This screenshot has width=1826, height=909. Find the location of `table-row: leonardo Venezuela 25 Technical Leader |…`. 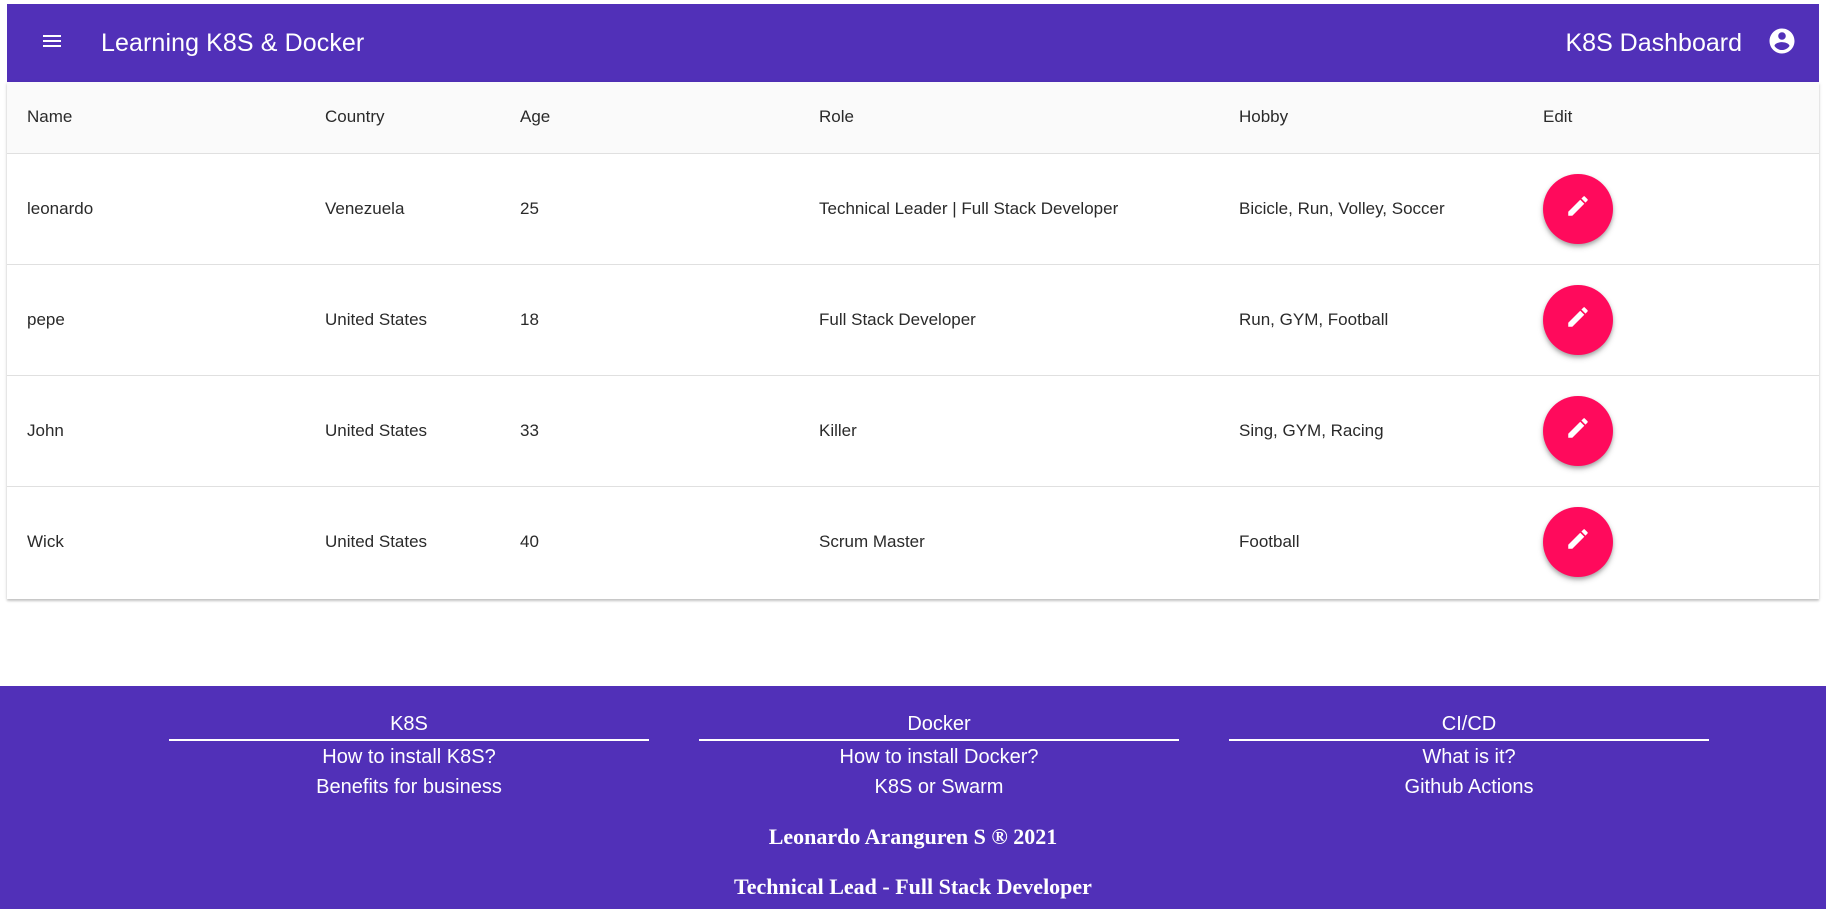

table-row: leonardo Venezuela 25 Technical Leader |… is located at coordinates (913, 209).